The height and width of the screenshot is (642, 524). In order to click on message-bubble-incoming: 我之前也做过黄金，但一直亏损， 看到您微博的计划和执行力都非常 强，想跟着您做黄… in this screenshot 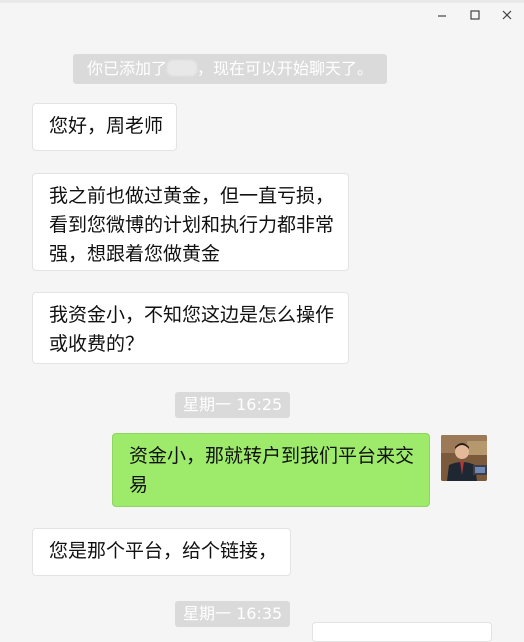, I will do `click(190, 222)`.